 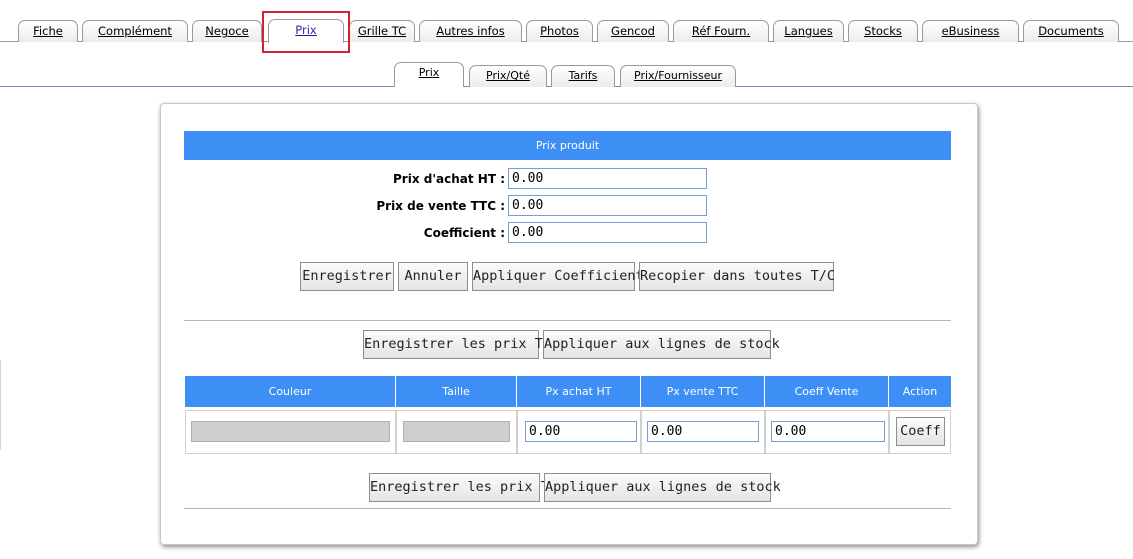 I want to click on tab-documents: Documents, so click(x=1071, y=31).